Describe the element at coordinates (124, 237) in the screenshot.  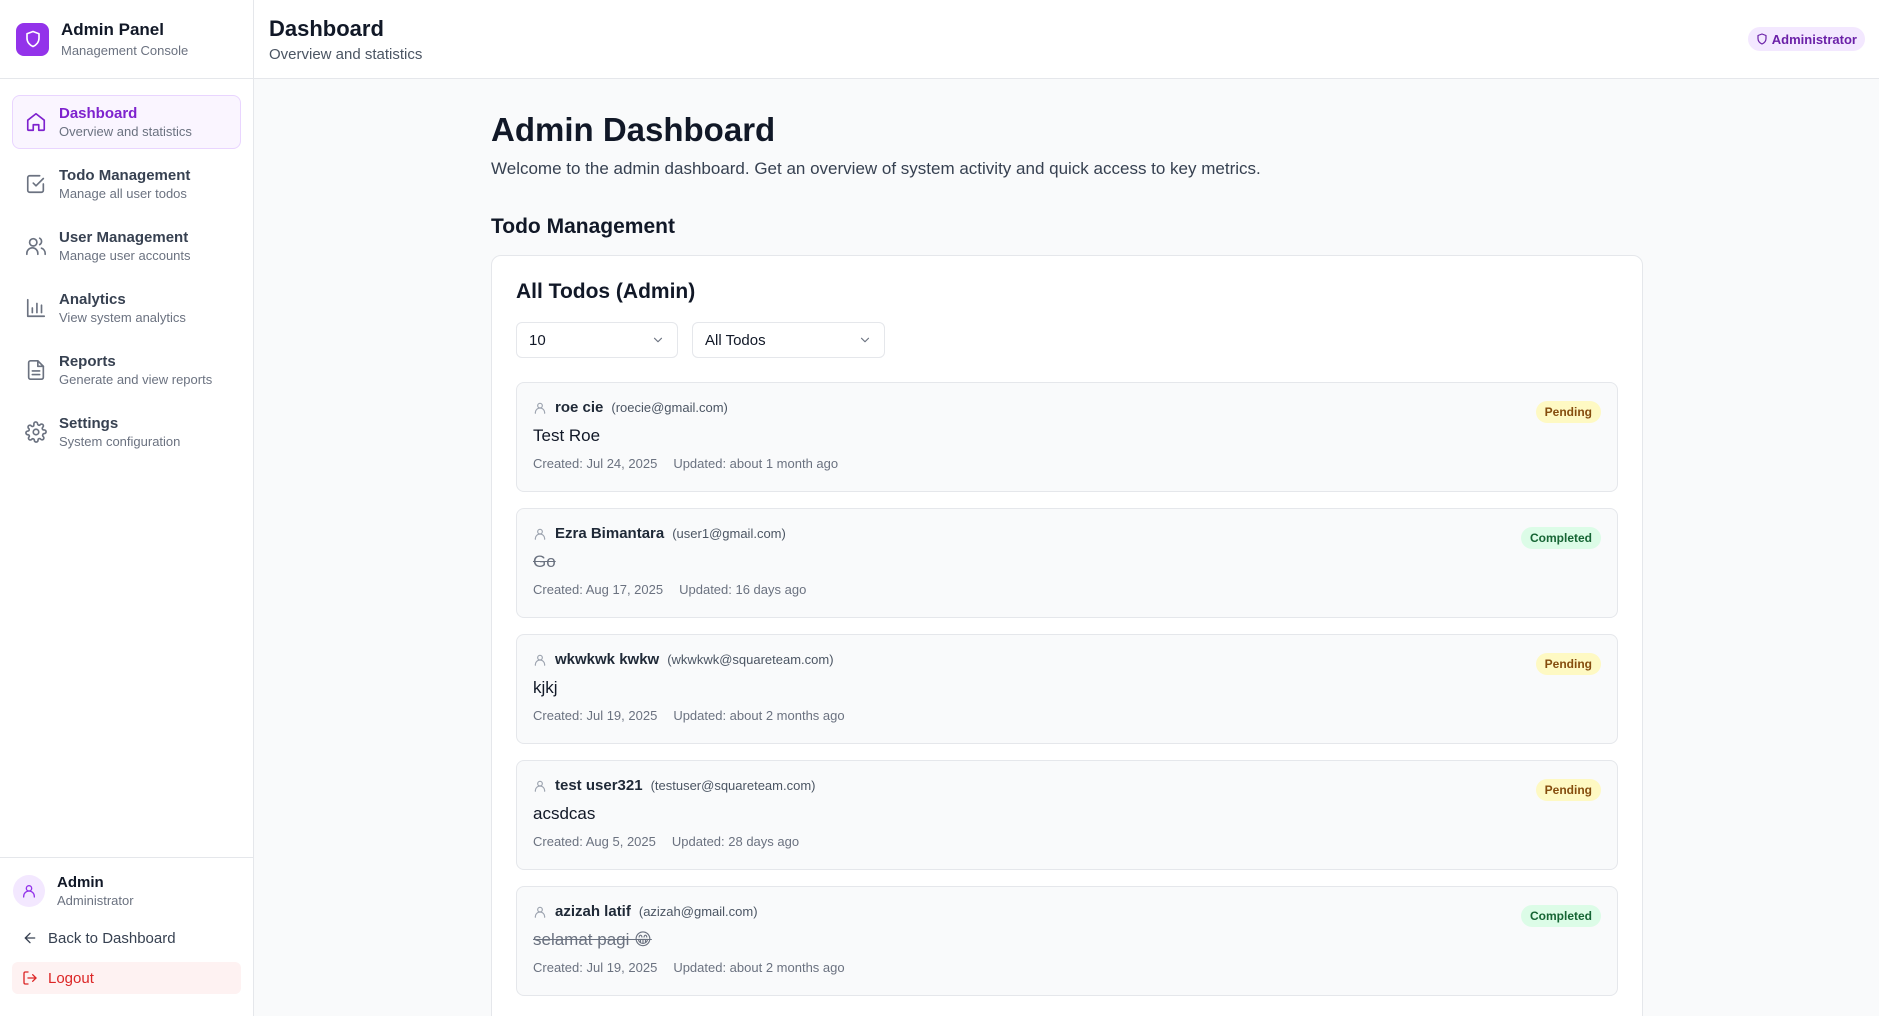
I see `sidebar-item-label: User Management` at that location.